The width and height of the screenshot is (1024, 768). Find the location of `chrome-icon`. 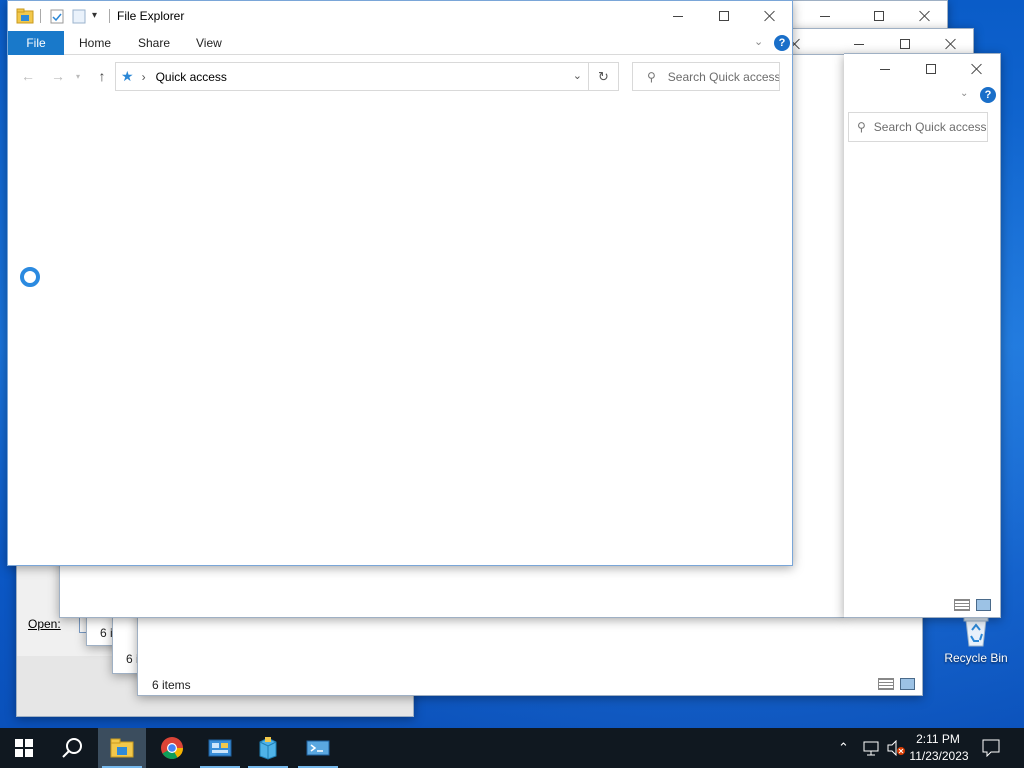

chrome-icon is located at coordinates (172, 748).